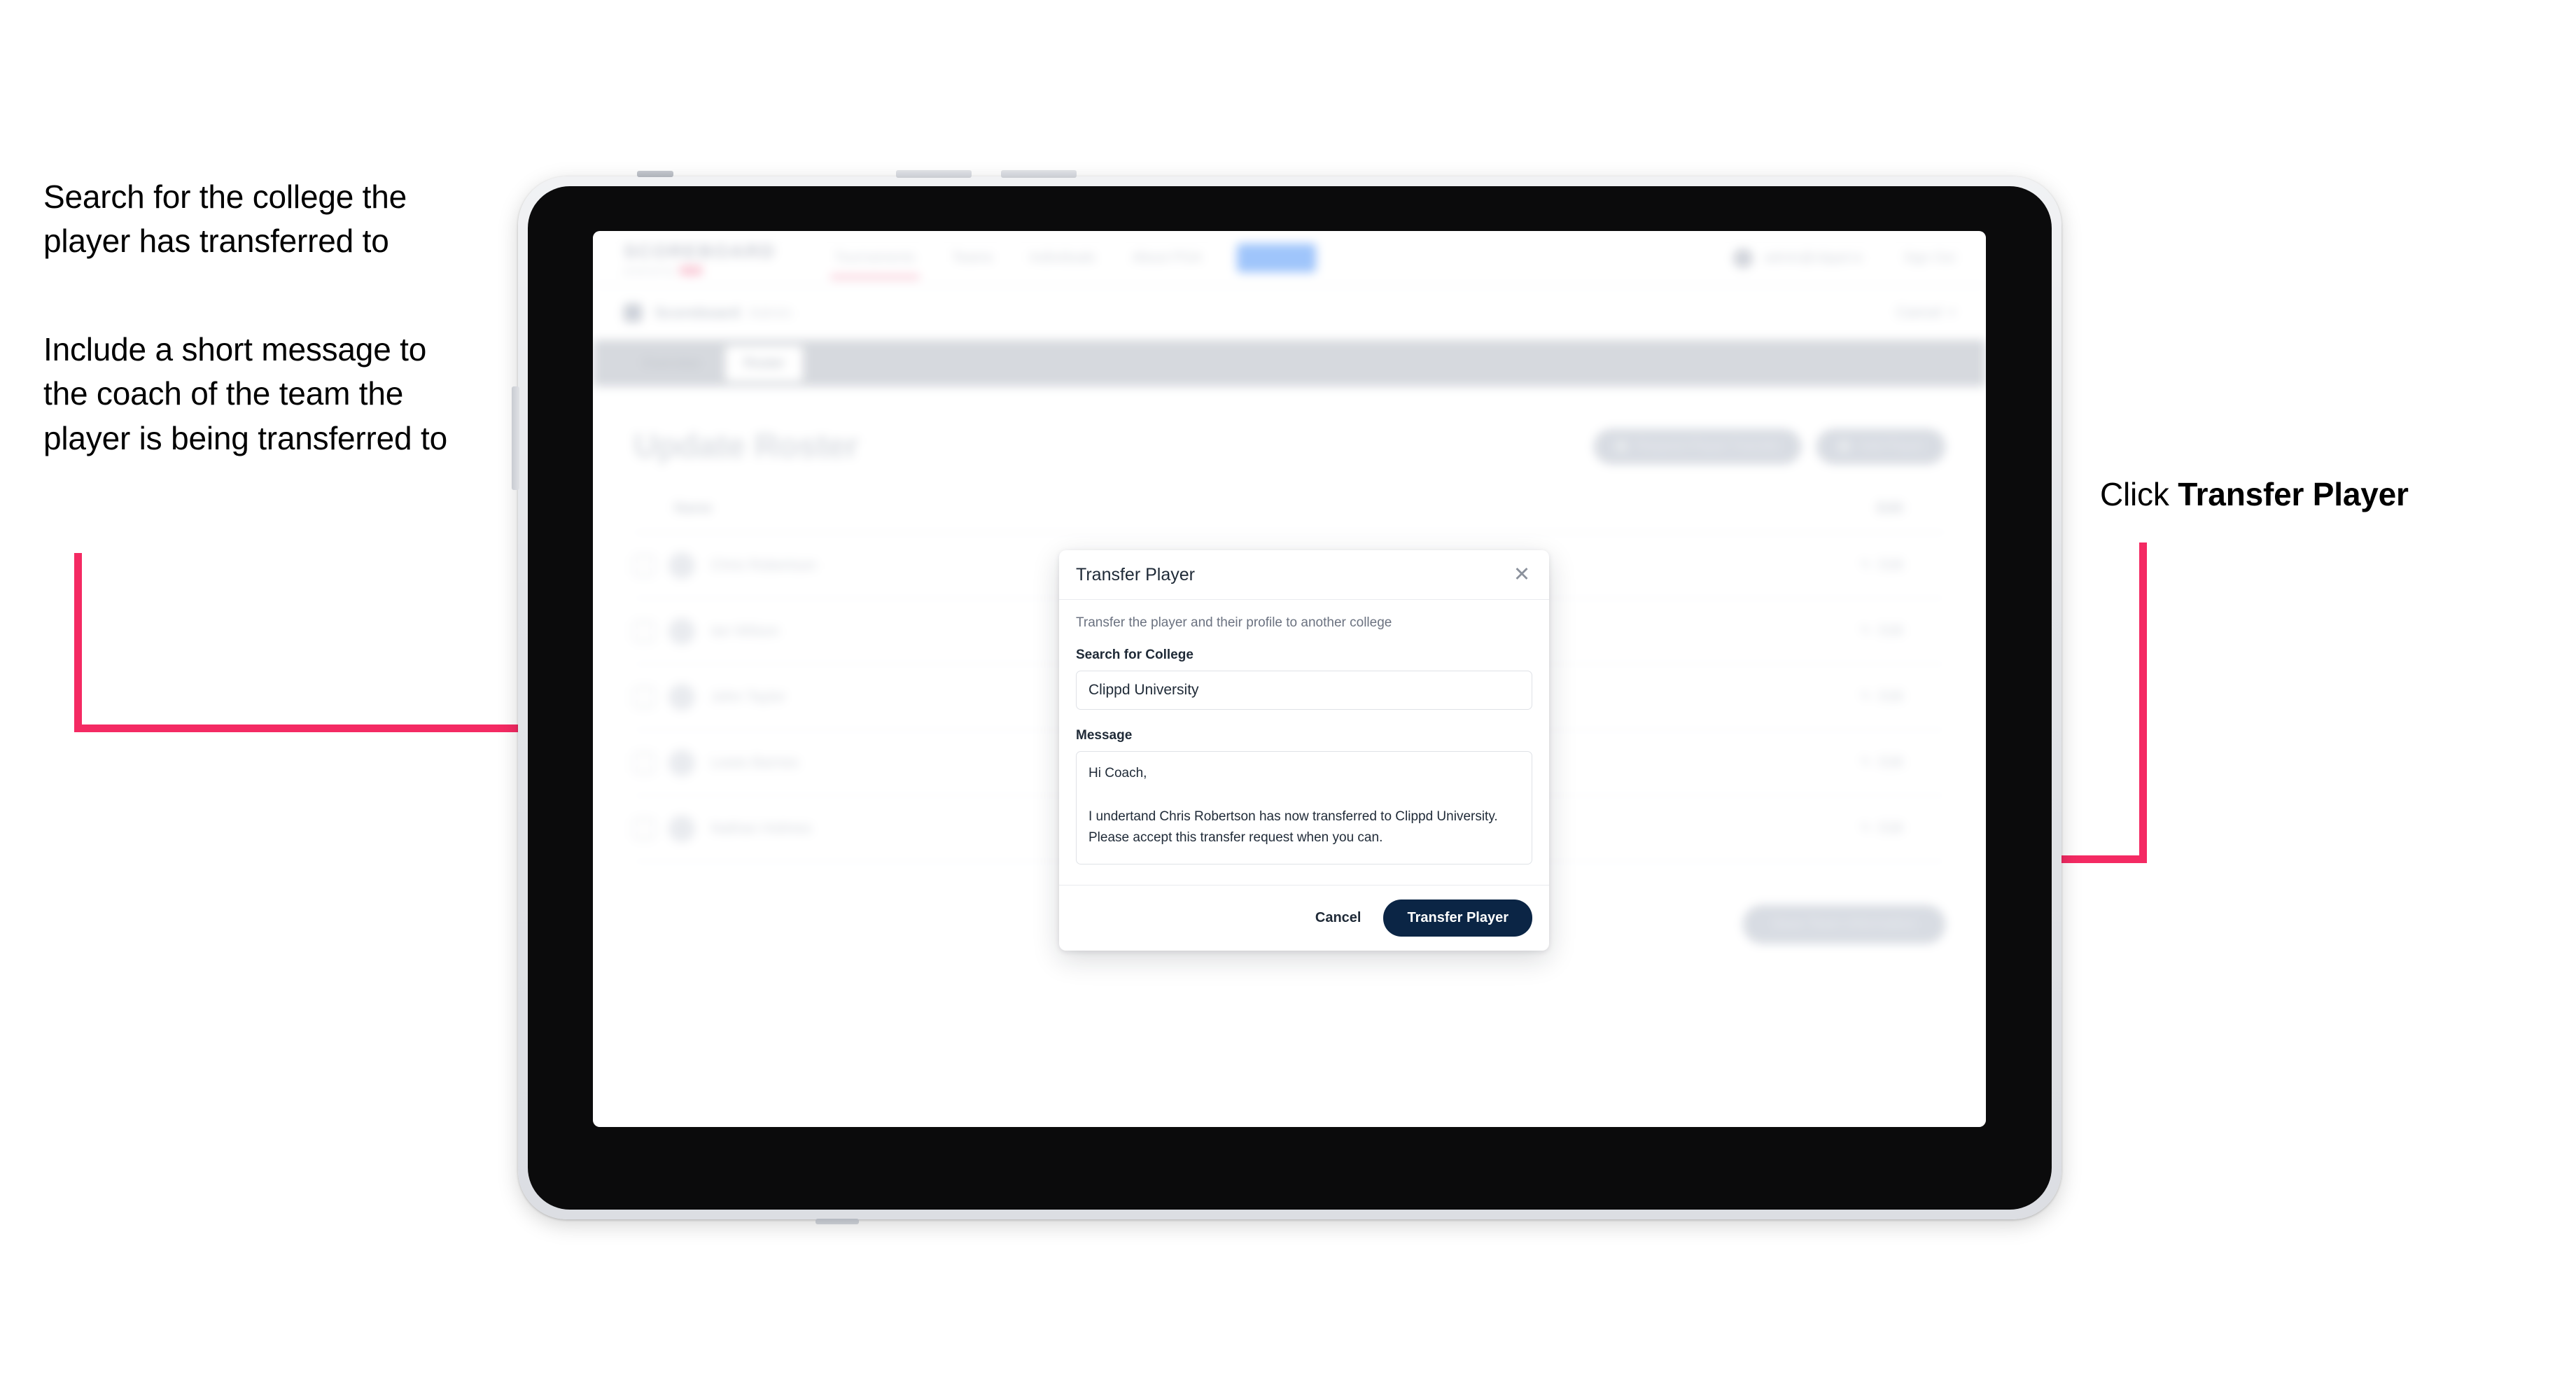  Describe the element at coordinates (837, 1221) in the screenshot. I see `bottom-connector` at that location.